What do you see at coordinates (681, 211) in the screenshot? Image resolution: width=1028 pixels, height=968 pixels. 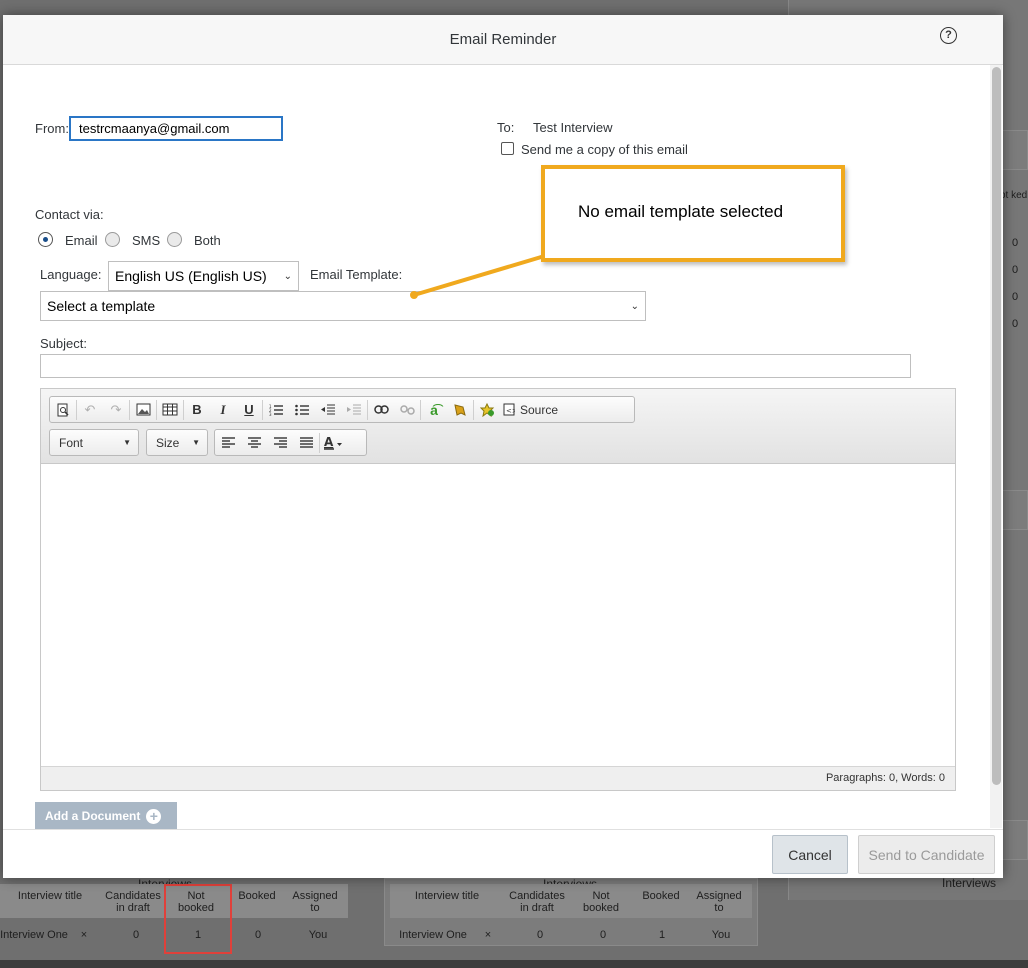 I see `callout-text: No email template selected` at bounding box center [681, 211].